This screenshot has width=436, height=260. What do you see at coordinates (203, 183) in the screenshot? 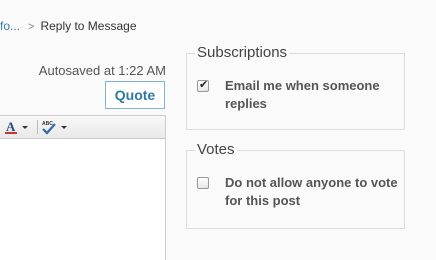
I see `disable-voting-checkbox` at bounding box center [203, 183].